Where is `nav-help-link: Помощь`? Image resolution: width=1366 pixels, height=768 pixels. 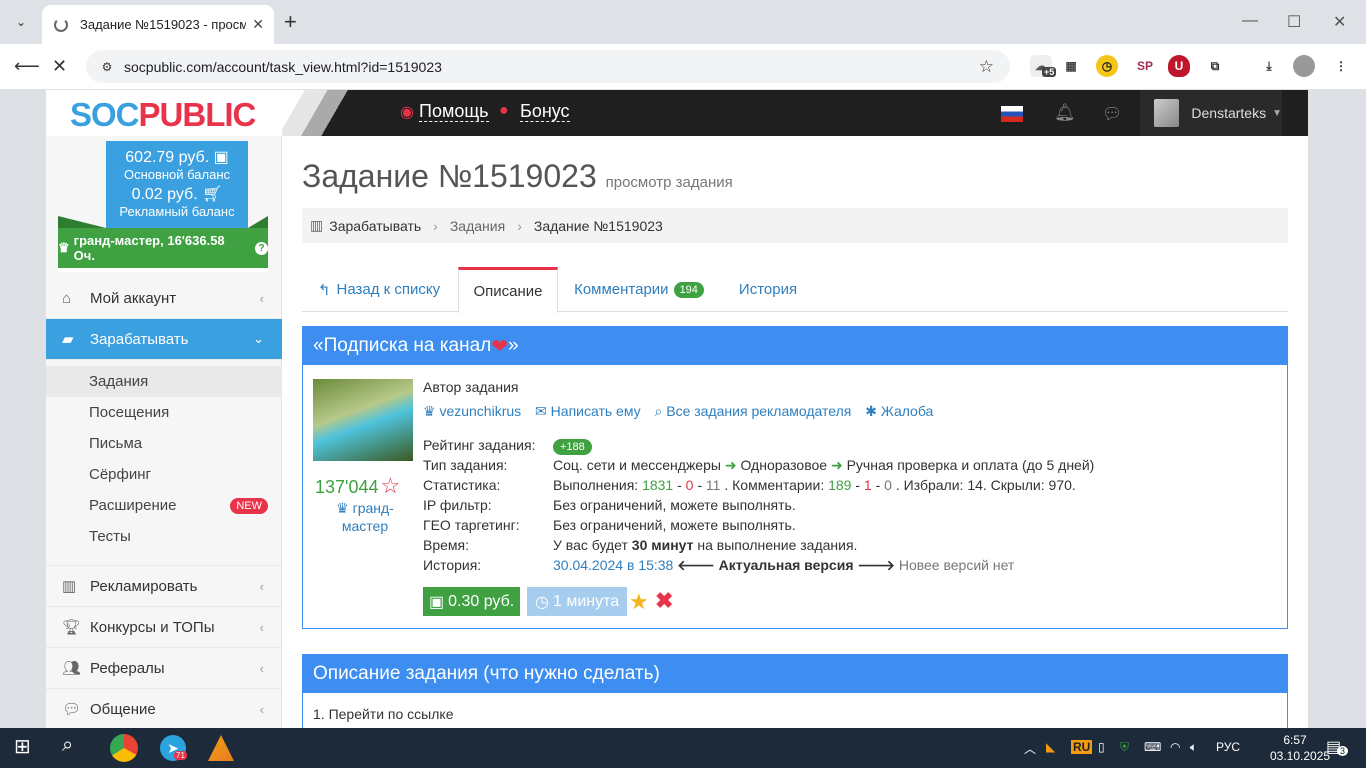
nav-help-link: Помощь is located at coordinates (454, 111).